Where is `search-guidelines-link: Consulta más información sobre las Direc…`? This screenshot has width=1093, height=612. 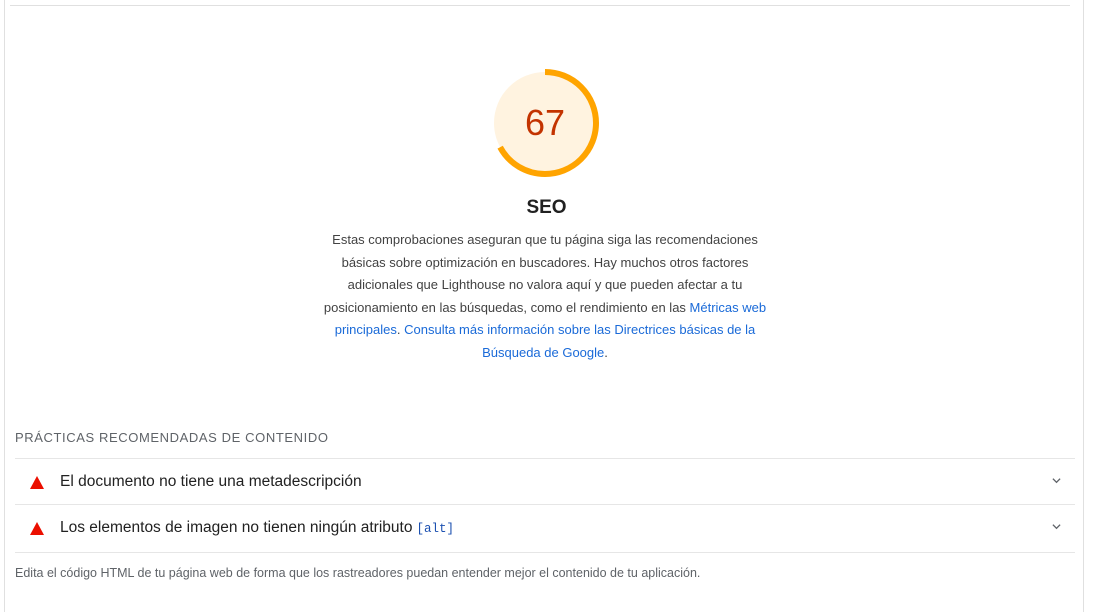
search-guidelines-link: Consulta más información sobre las Direc… is located at coordinates (579, 341).